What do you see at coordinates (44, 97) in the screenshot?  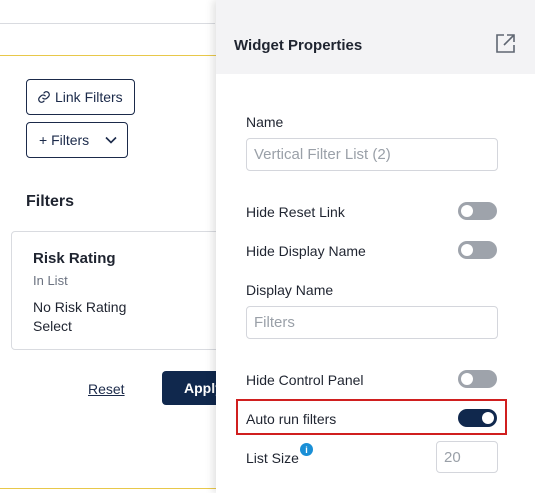 I see `link-icon` at bounding box center [44, 97].